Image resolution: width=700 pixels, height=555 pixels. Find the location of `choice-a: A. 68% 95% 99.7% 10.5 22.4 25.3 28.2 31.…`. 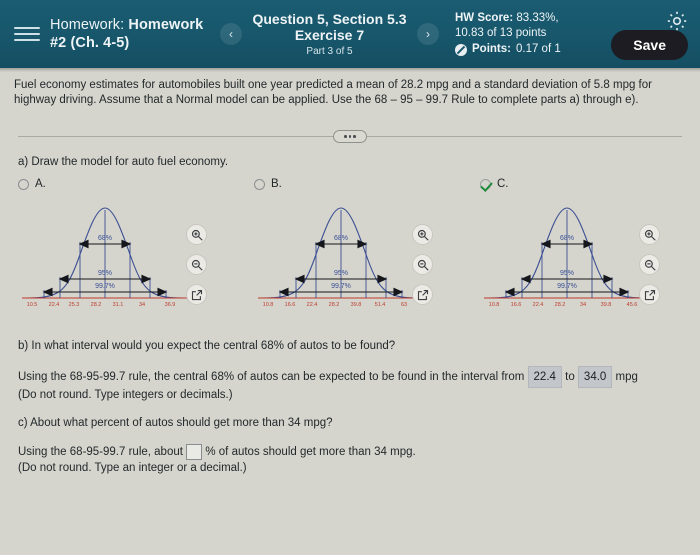

choice-a: A. 68% 95% 99.7% 10.5 22.4 25.3 28.2 31.… is located at coordinates (134, 249).